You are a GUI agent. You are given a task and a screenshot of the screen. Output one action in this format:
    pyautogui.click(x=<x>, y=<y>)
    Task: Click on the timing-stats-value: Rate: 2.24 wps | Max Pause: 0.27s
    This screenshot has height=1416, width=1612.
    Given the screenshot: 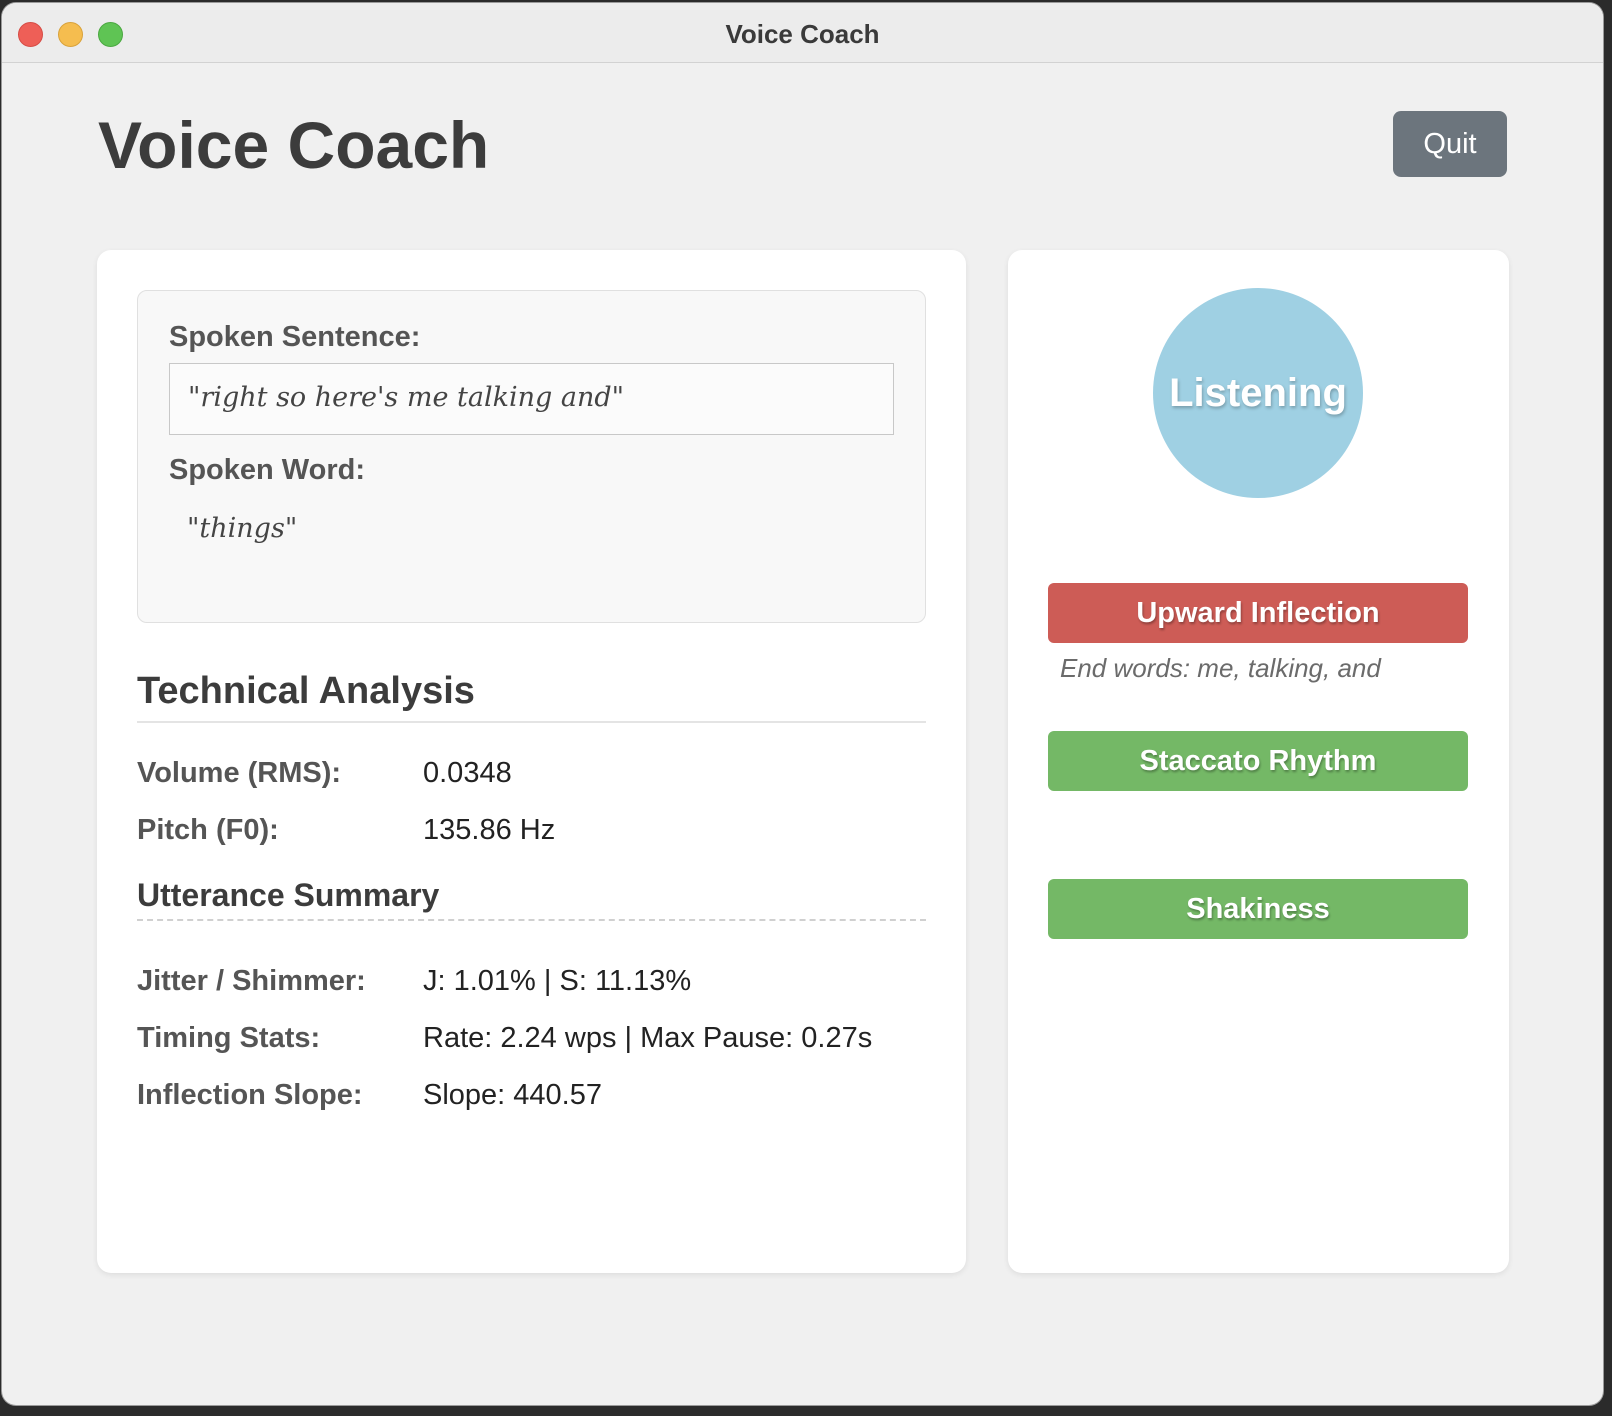 What is the action you would take?
    pyautogui.click(x=648, y=1038)
    